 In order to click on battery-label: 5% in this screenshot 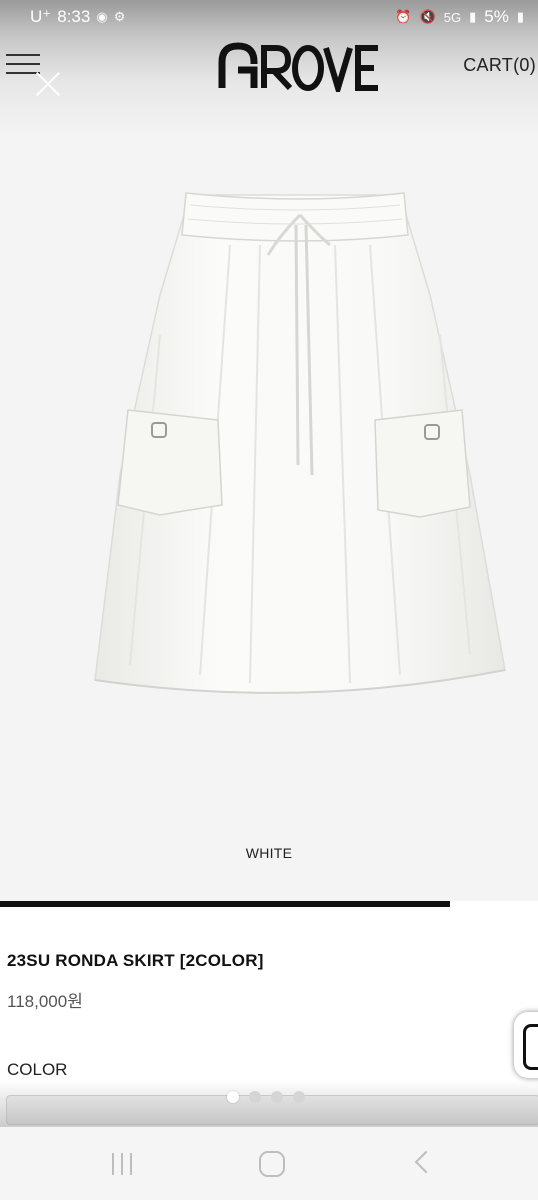, I will do `click(496, 16)`.